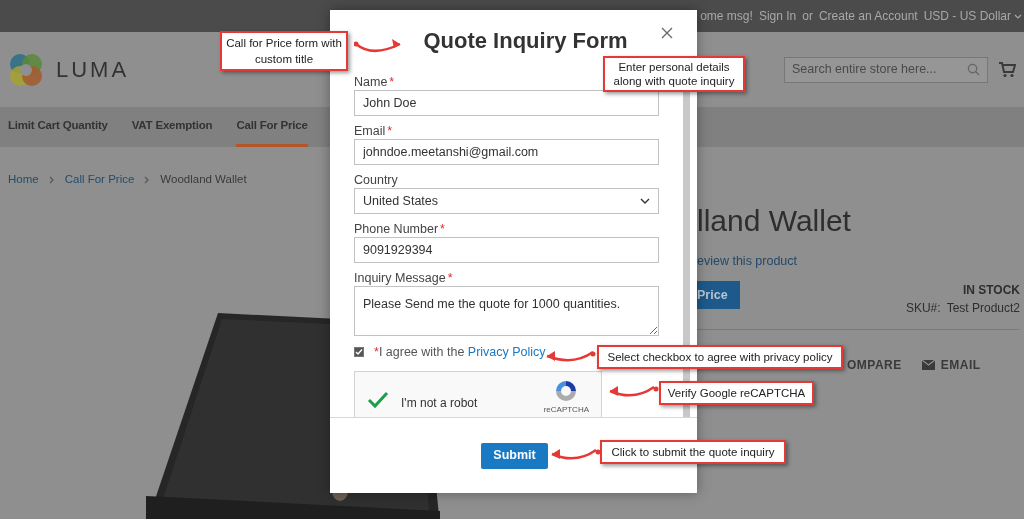 Image resolution: width=1024 pixels, height=519 pixels. I want to click on text-field: 9091929394, so click(506, 250).